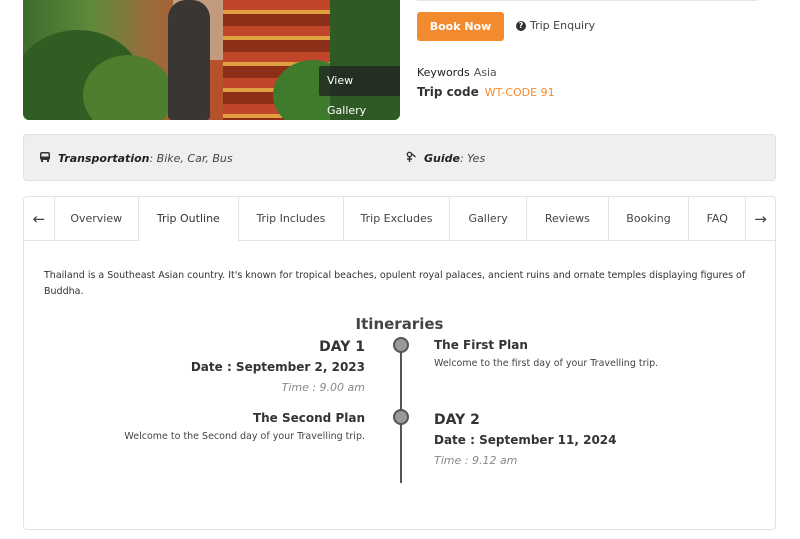 The image size is (800, 539). What do you see at coordinates (411, 158) in the screenshot?
I see `guide-icon` at bounding box center [411, 158].